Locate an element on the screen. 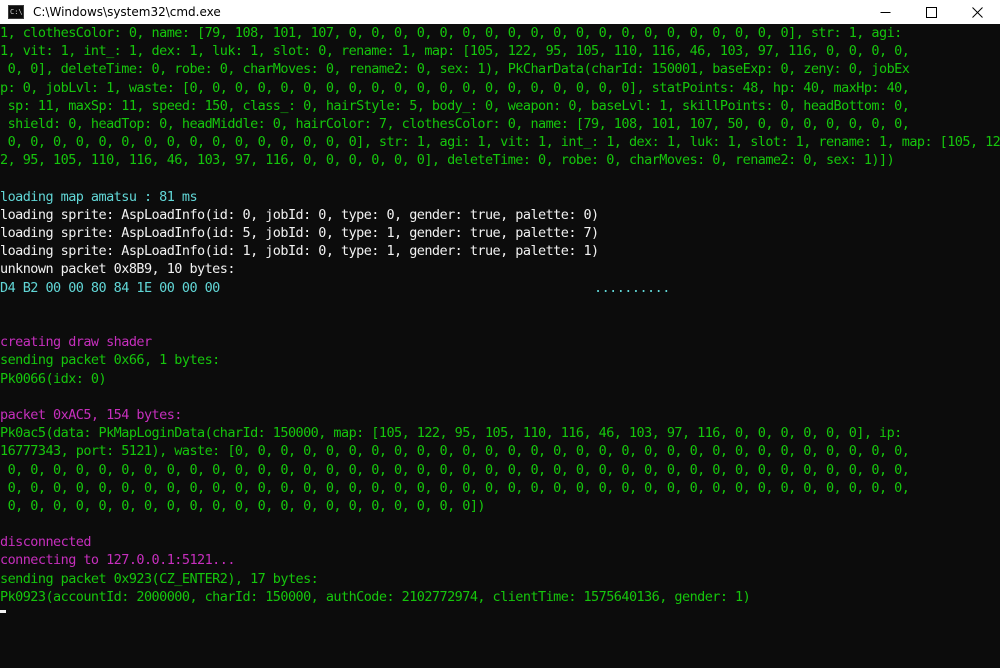 The height and width of the screenshot is (668, 1000). minimize-button is located at coordinates (885, 12).